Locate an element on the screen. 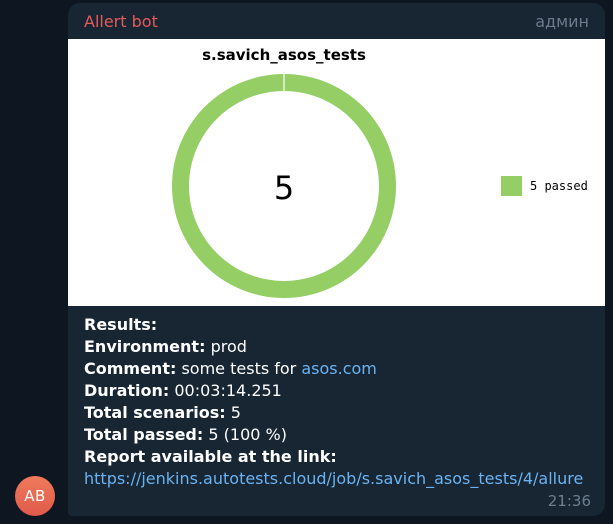  comment-link: asos.com is located at coordinates (339, 368).